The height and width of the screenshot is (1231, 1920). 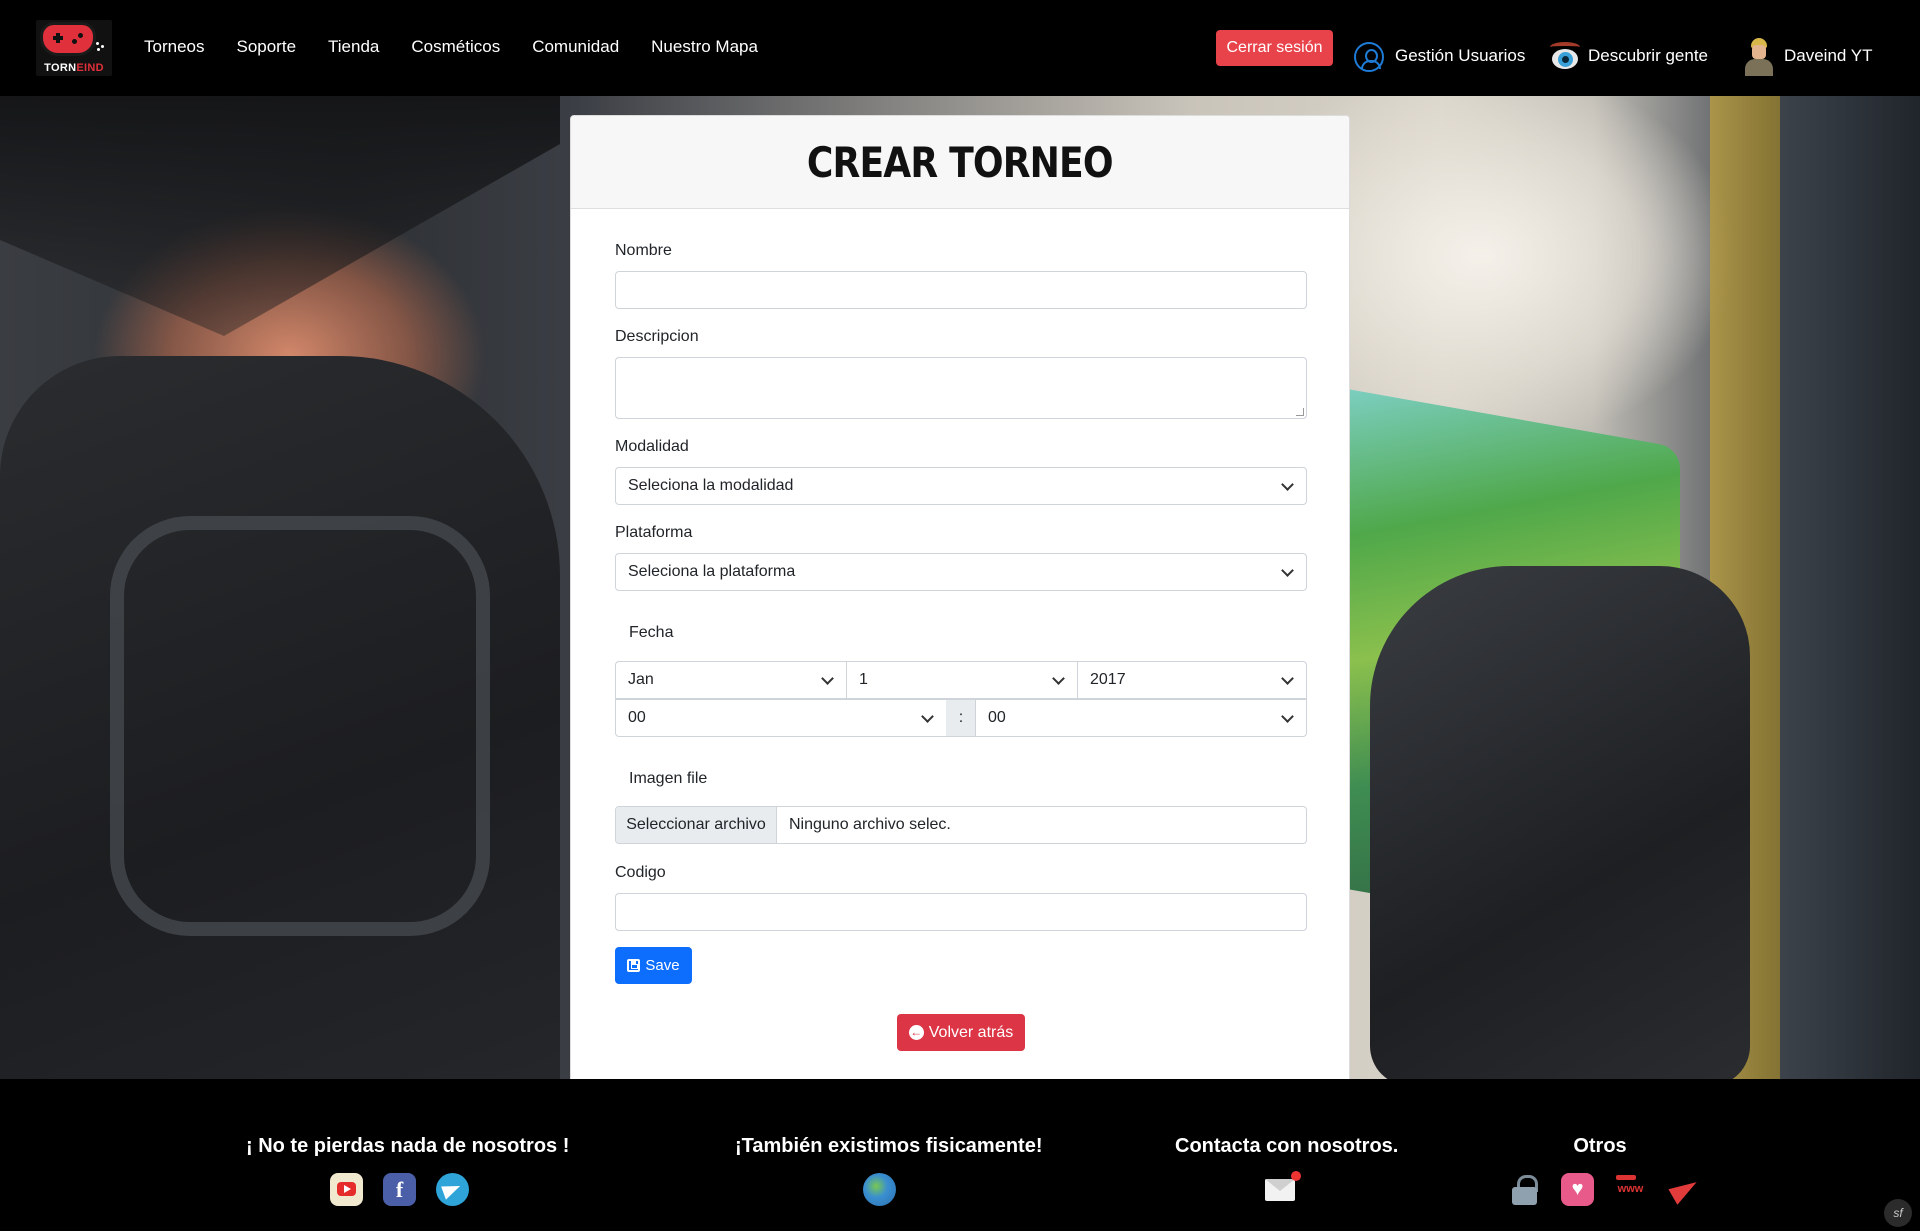 I want to click on lock-icon, so click(x=1524, y=1189).